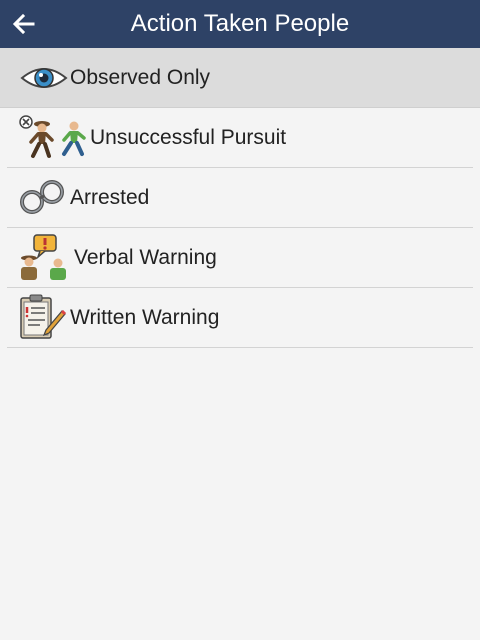  I want to click on list-item-unsuccessful-pursuit: Unsuccessful Pursuit, so click(240, 138).